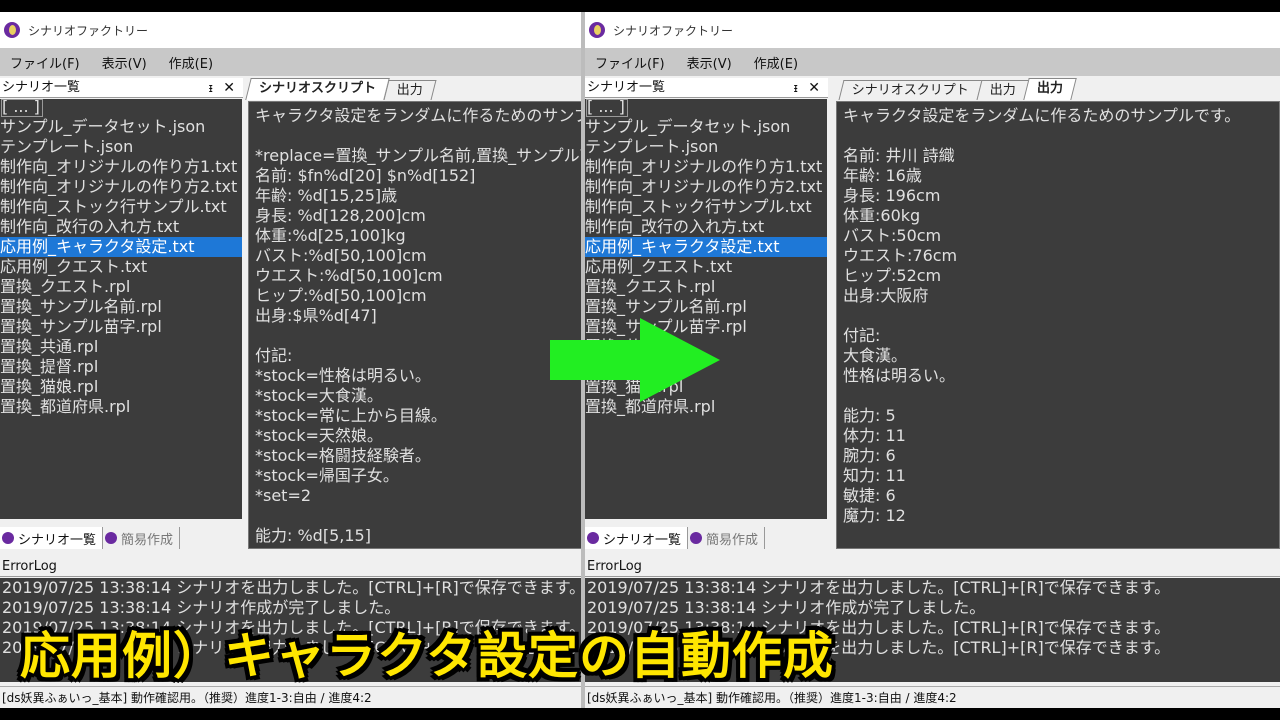 This screenshot has height=720, width=1280. I want to click on list-item: 置換_サンプル苗字.rpl, so click(121, 327).